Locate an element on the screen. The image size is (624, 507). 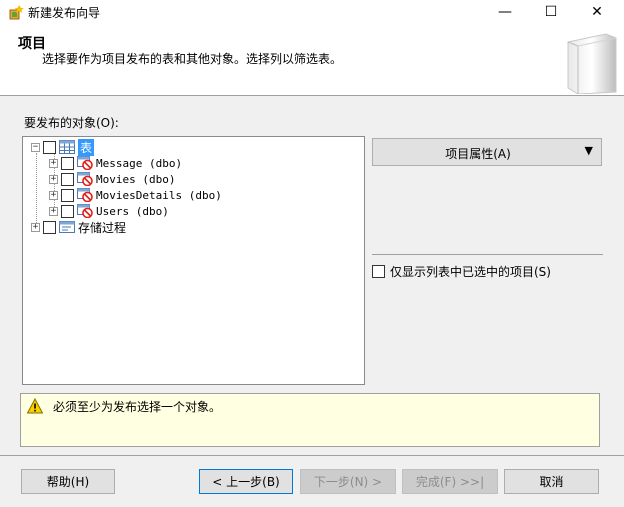
tree-node-tables: − 表 is located at coordinates (63, 147).